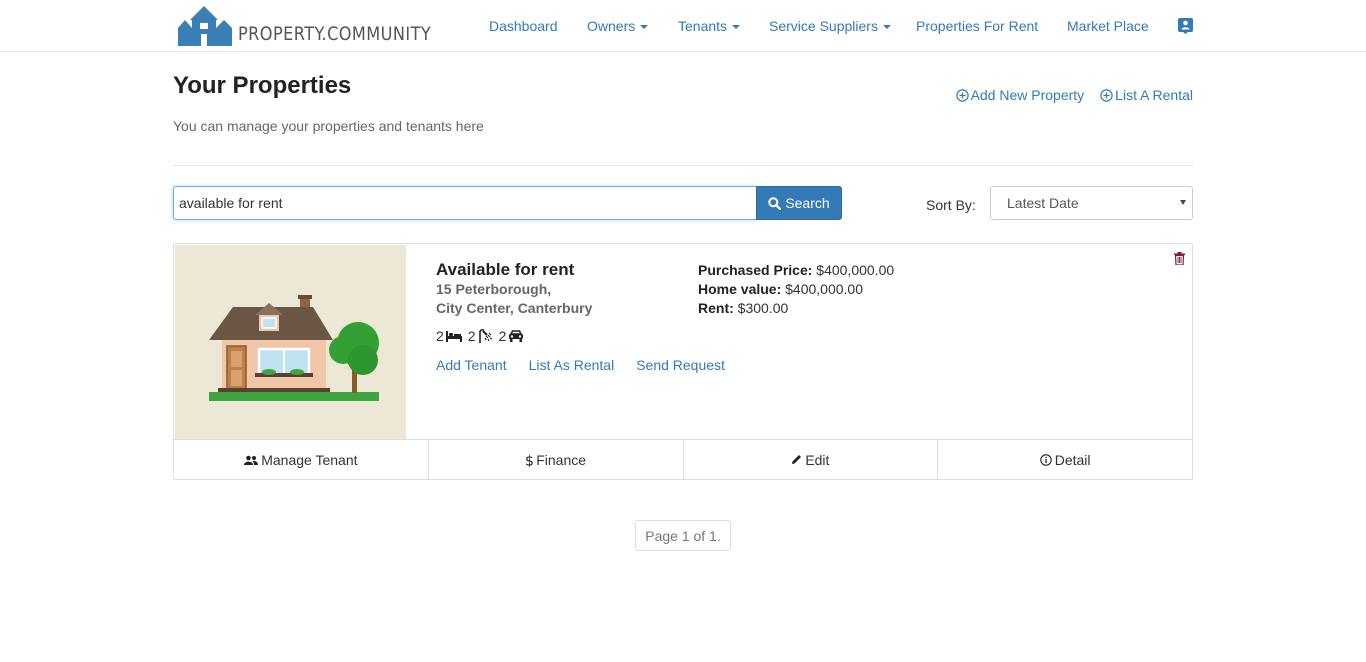 This screenshot has height=662, width=1366. What do you see at coordinates (1179, 258) in the screenshot?
I see `trash-icon` at bounding box center [1179, 258].